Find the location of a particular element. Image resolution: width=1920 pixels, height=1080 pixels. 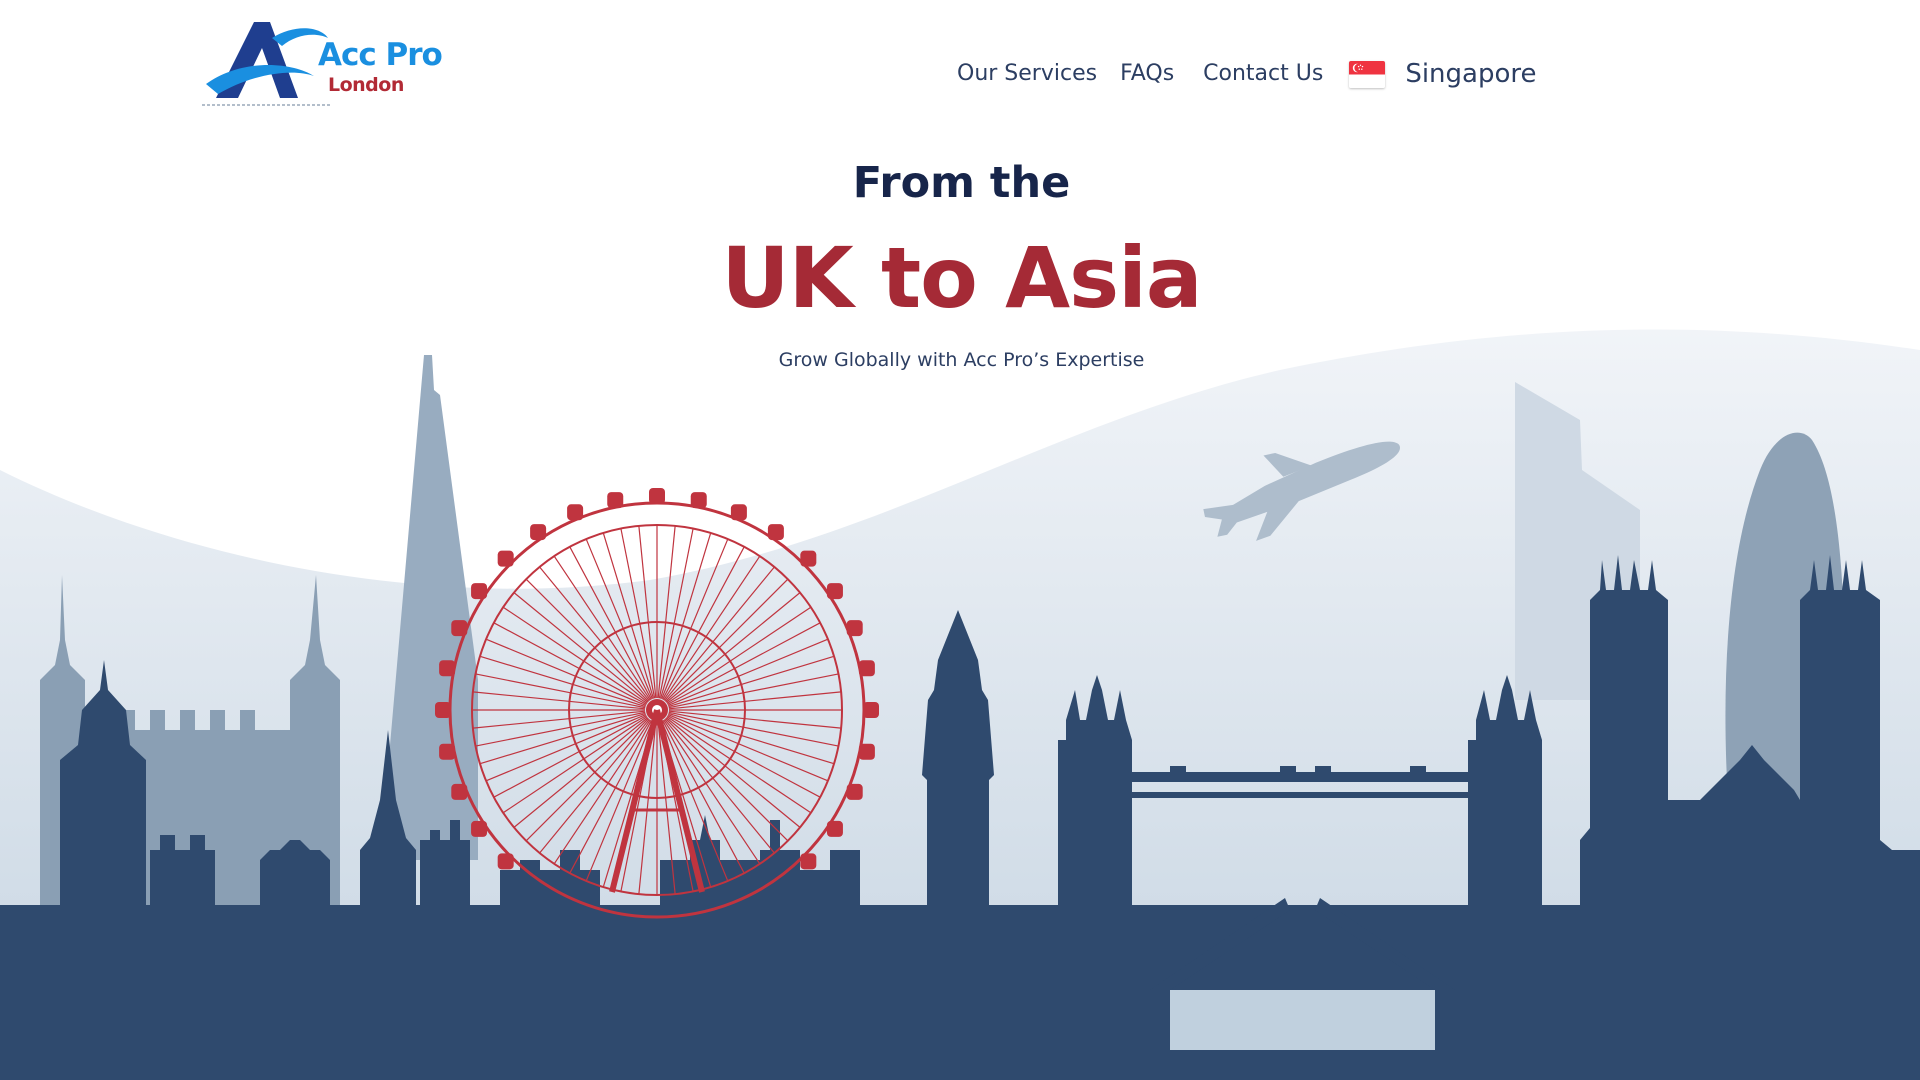

region-label: Singapore is located at coordinates (1471, 74).